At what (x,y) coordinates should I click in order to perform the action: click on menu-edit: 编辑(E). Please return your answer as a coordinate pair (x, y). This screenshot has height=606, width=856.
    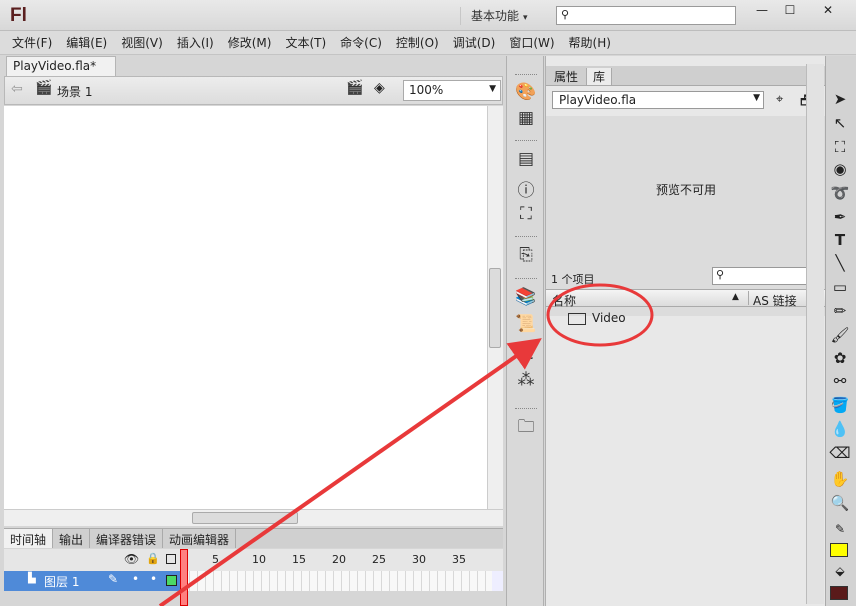
    Looking at the image, I should click on (86, 42).